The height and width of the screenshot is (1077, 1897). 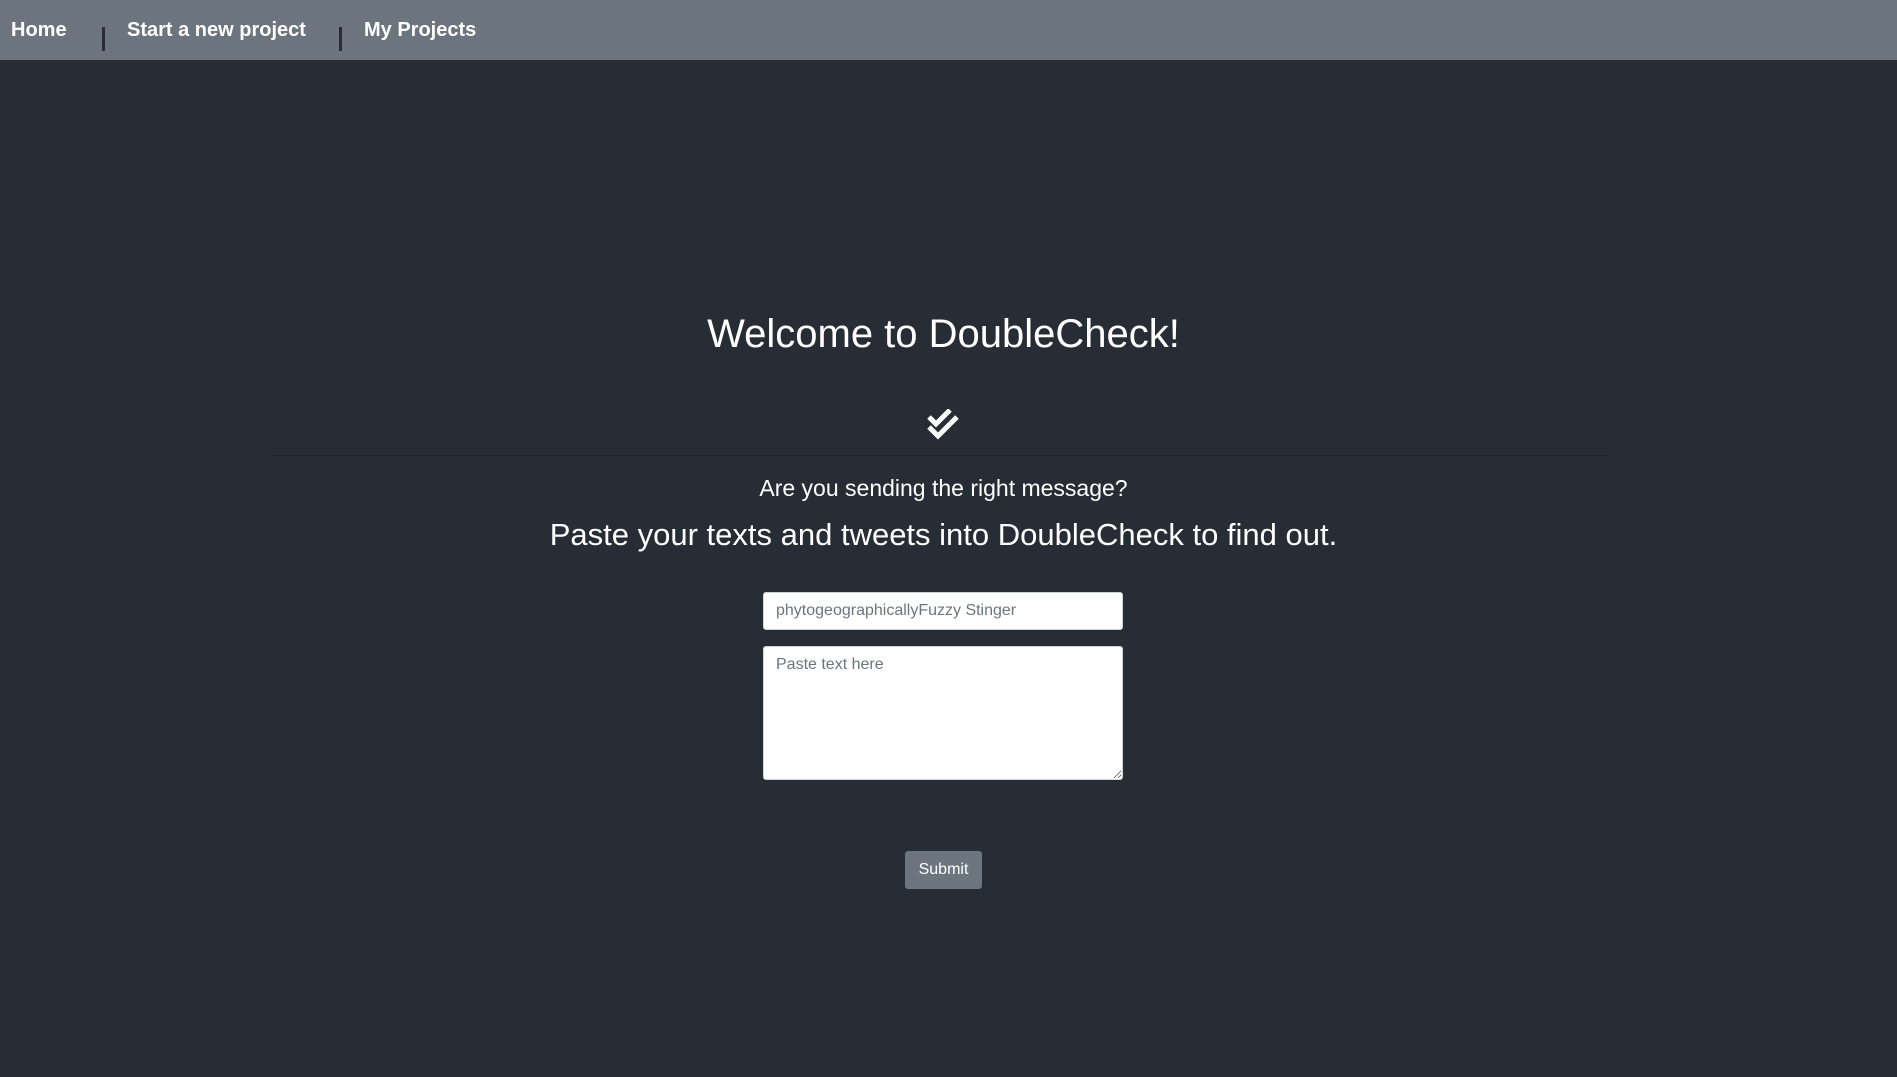 I want to click on tagline-question: Are you sending the right message?, so click(x=943, y=488).